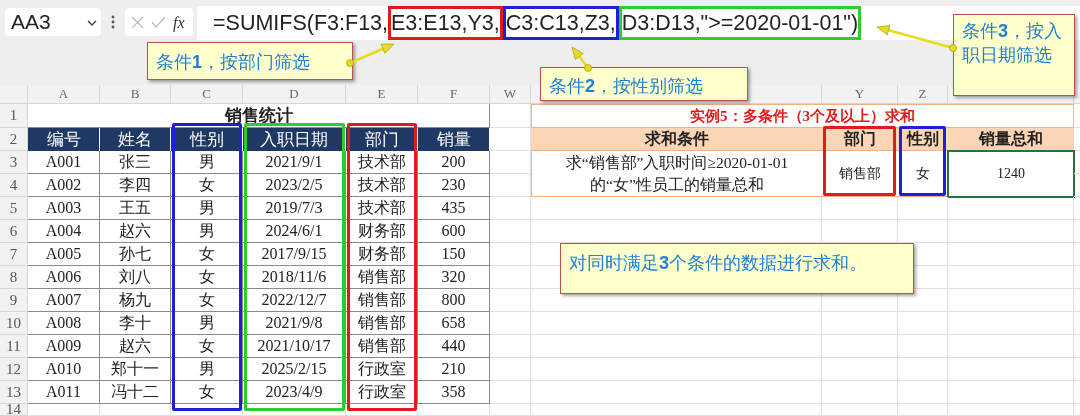 The image size is (1080, 416). I want to click on table-cell: 刘八, so click(135, 277).